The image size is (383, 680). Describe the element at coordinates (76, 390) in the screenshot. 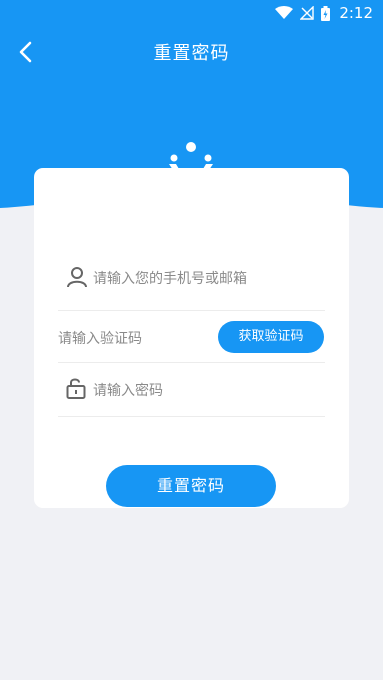

I see `lock-icon` at that location.